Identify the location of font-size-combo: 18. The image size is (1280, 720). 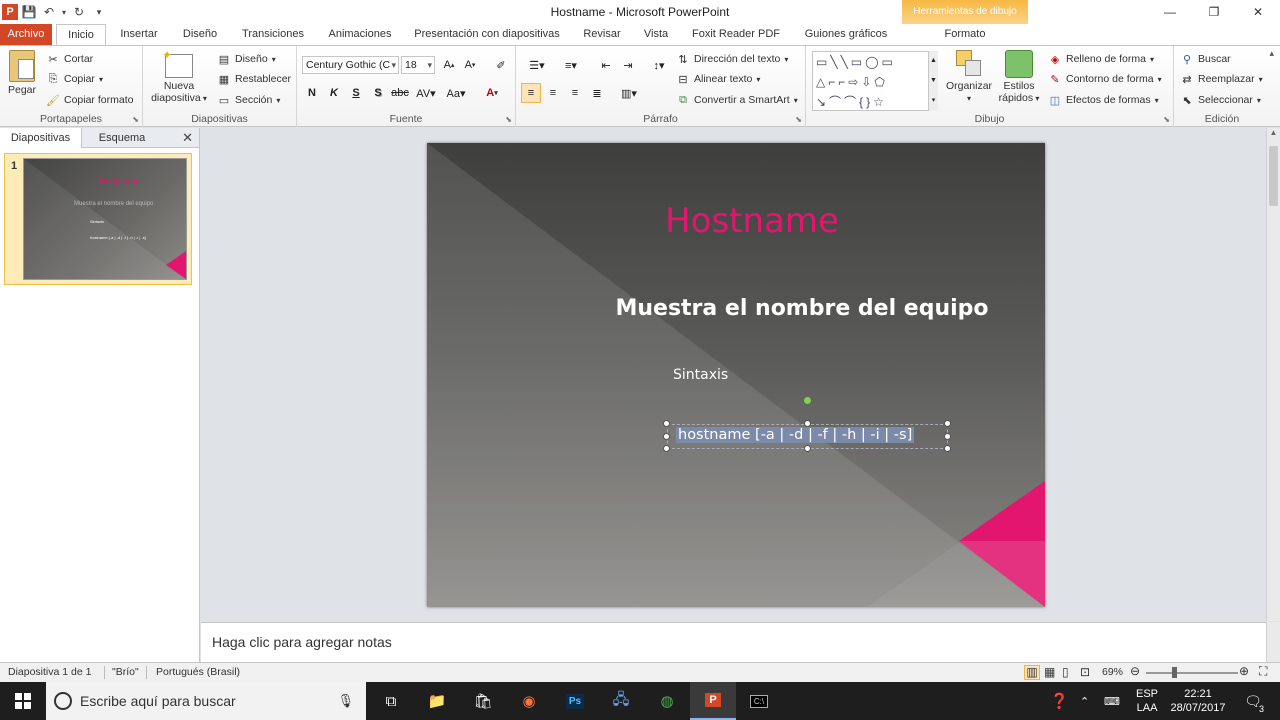
(418, 65).